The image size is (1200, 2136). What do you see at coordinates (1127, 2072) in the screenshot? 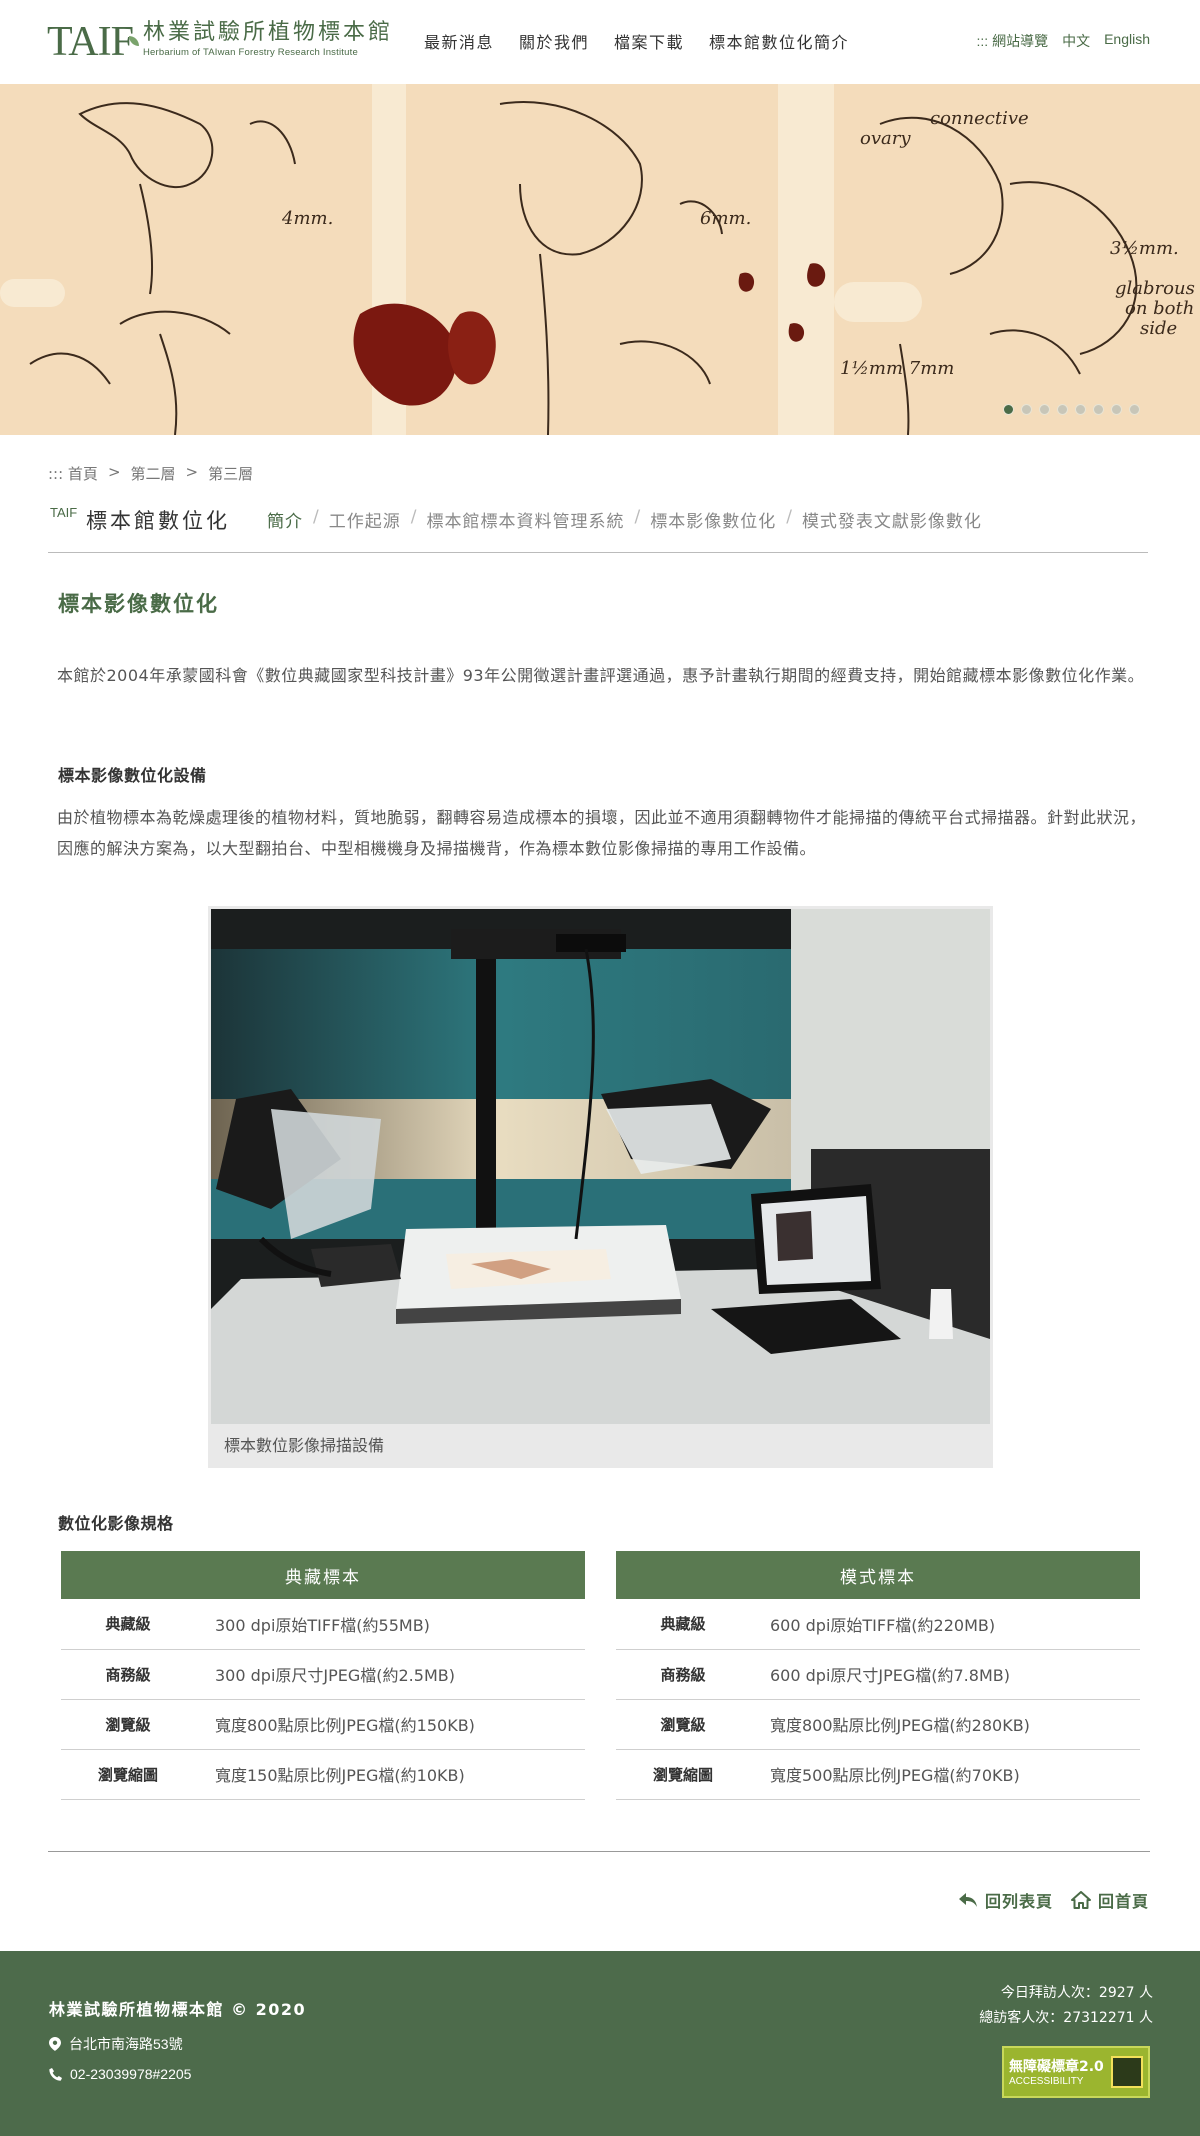
I see `accessibility-icon` at bounding box center [1127, 2072].